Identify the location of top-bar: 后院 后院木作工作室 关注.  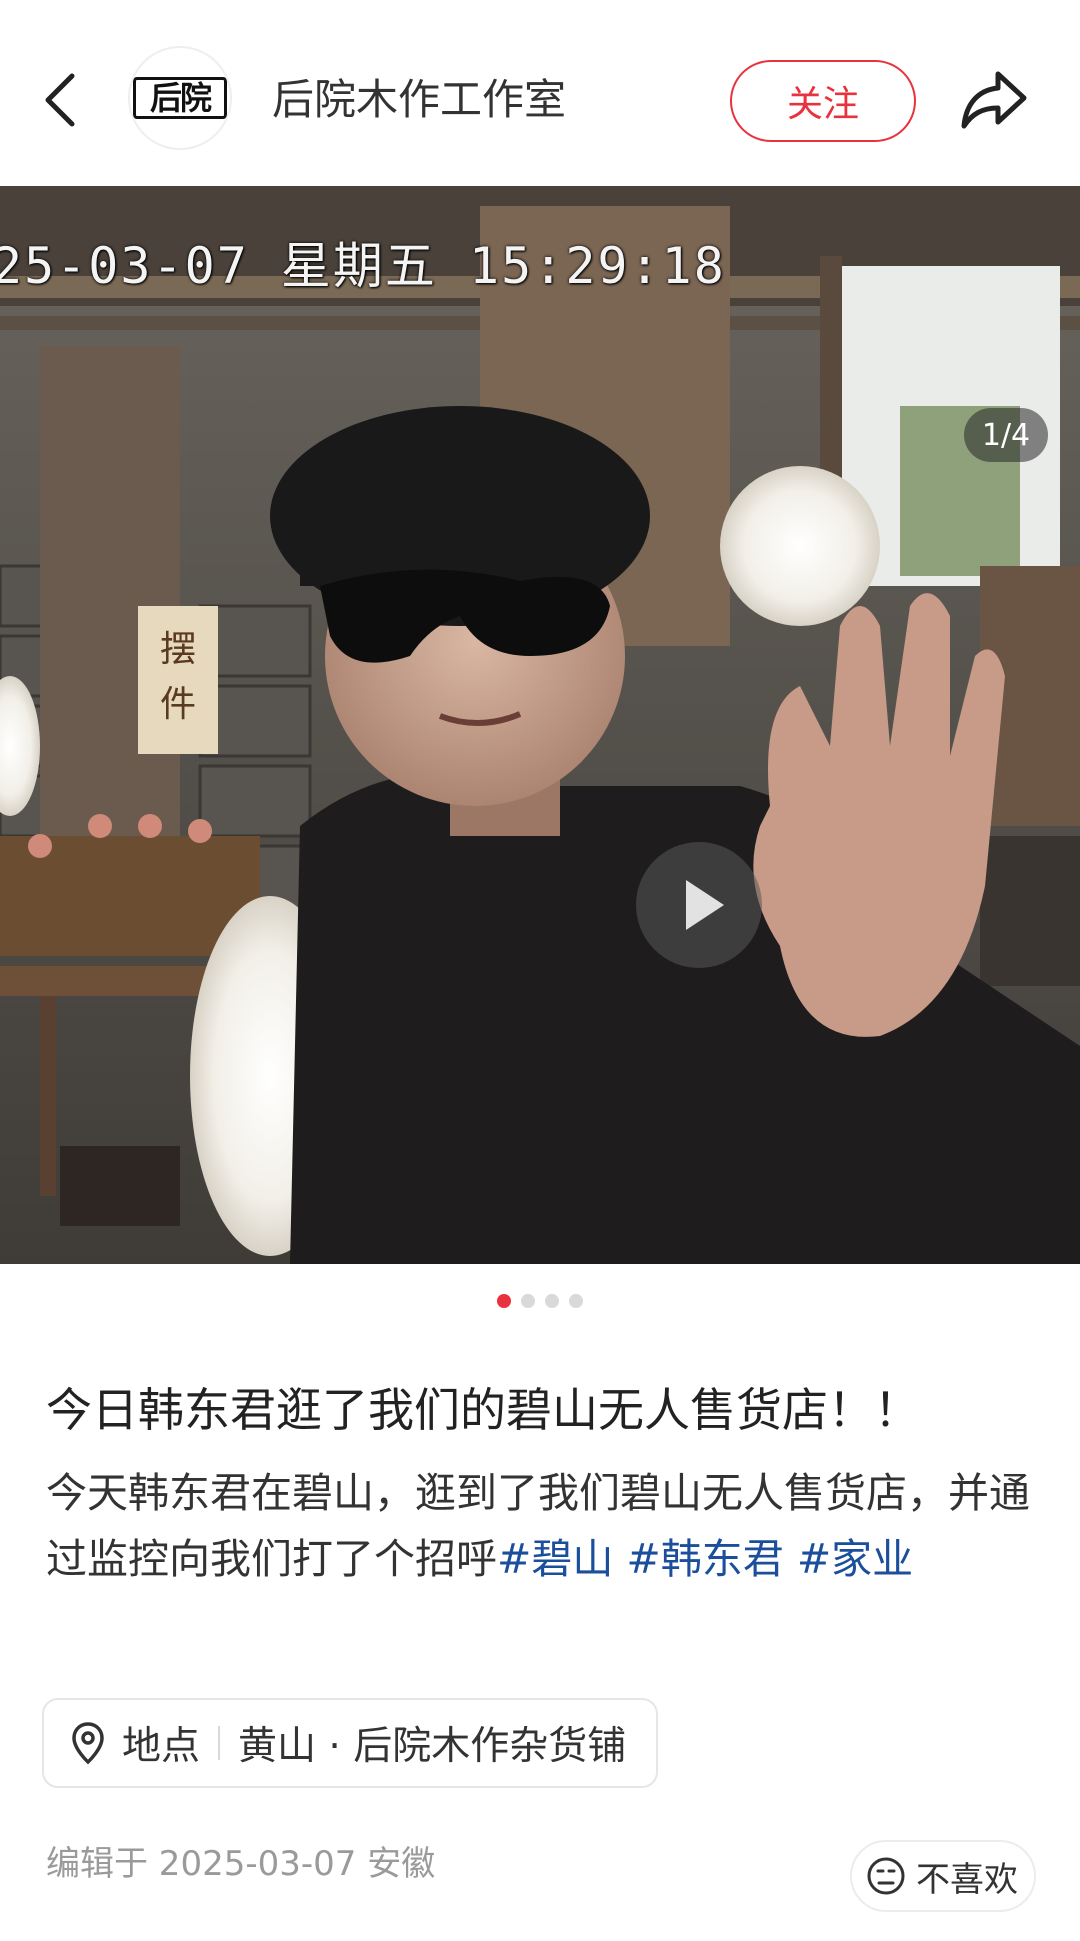
(540, 93).